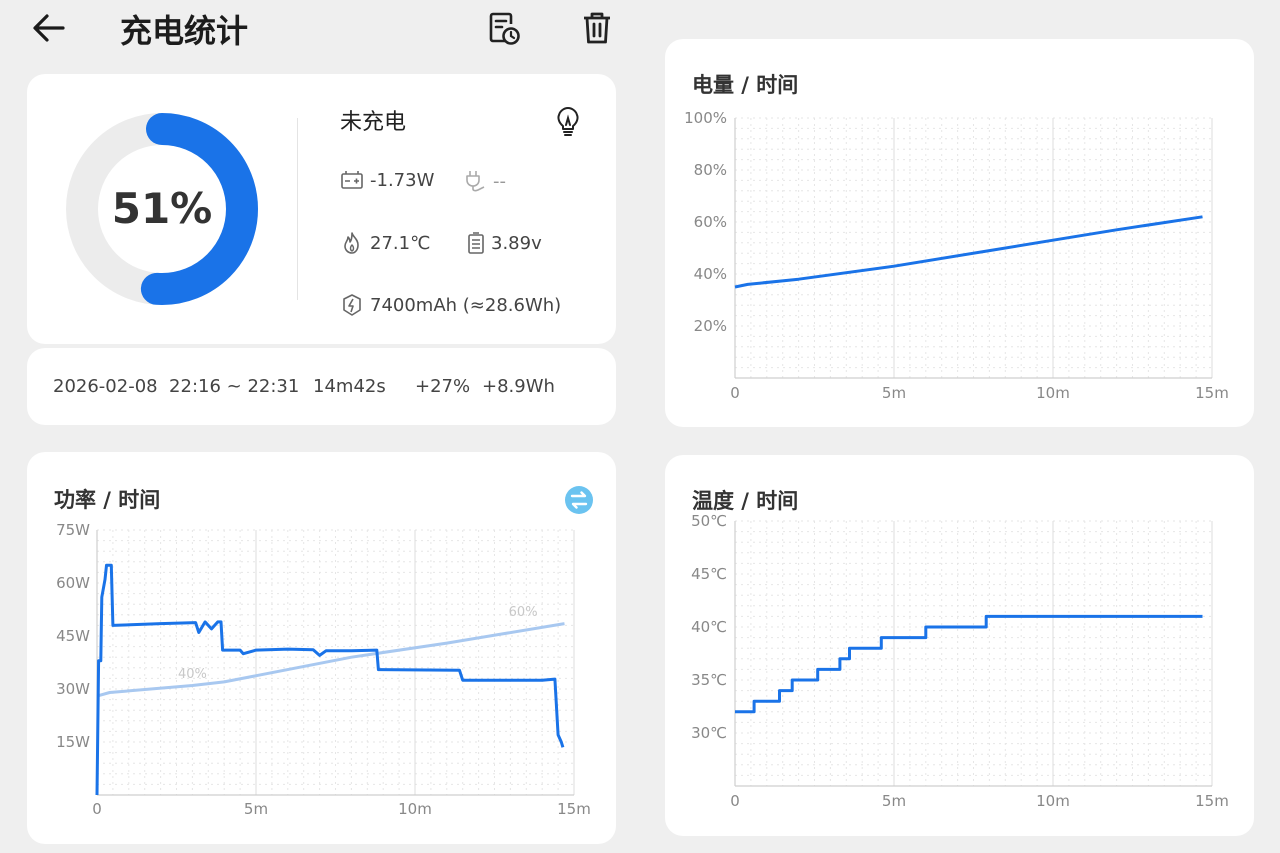 The image size is (1280, 853). What do you see at coordinates (162, 208) in the screenshot?
I see `battery-percent: 51%` at bounding box center [162, 208].